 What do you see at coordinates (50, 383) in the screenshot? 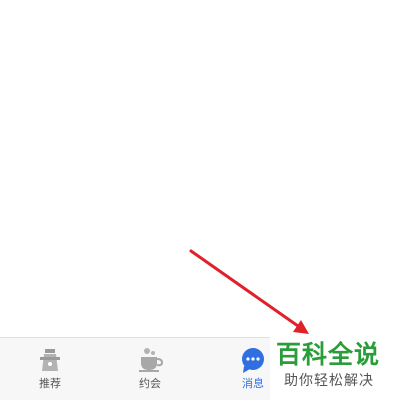
I see `tab-recommend-label: 推荐` at bounding box center [50, 383].